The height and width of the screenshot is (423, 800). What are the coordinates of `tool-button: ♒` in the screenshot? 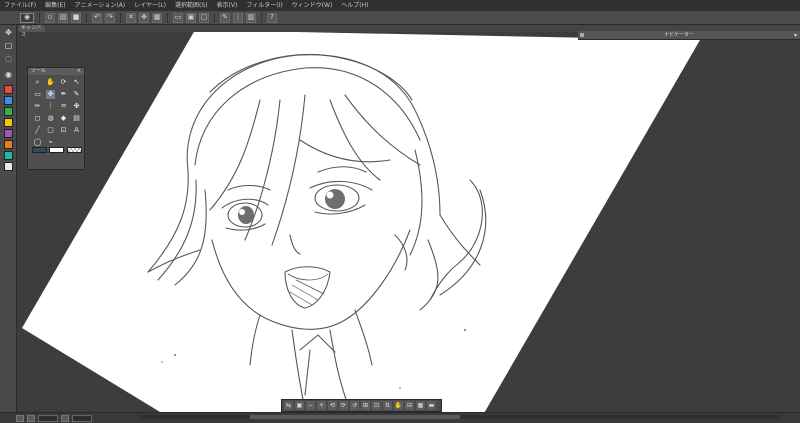 It's located at (63, 106).